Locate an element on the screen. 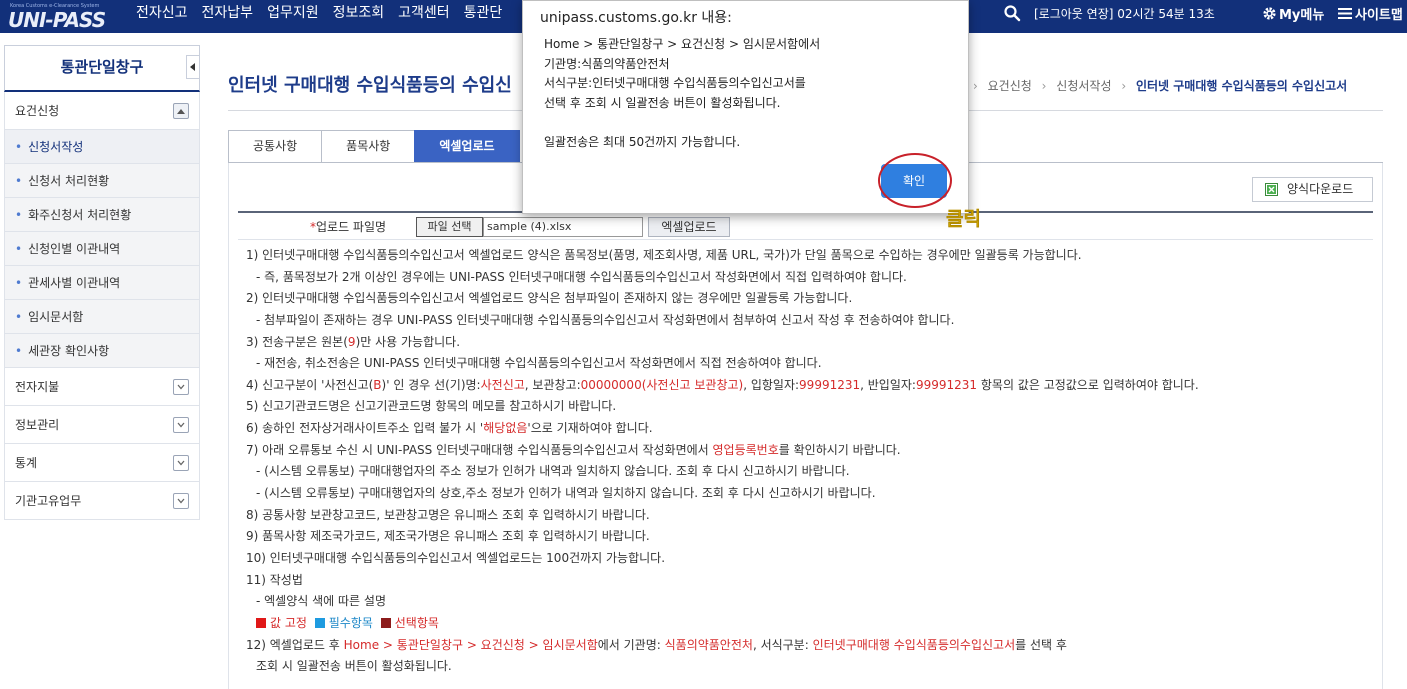 This screenshot has height=689, width=1407. my-menu-label: My메뉴 is located at coordinates (1302, 15).